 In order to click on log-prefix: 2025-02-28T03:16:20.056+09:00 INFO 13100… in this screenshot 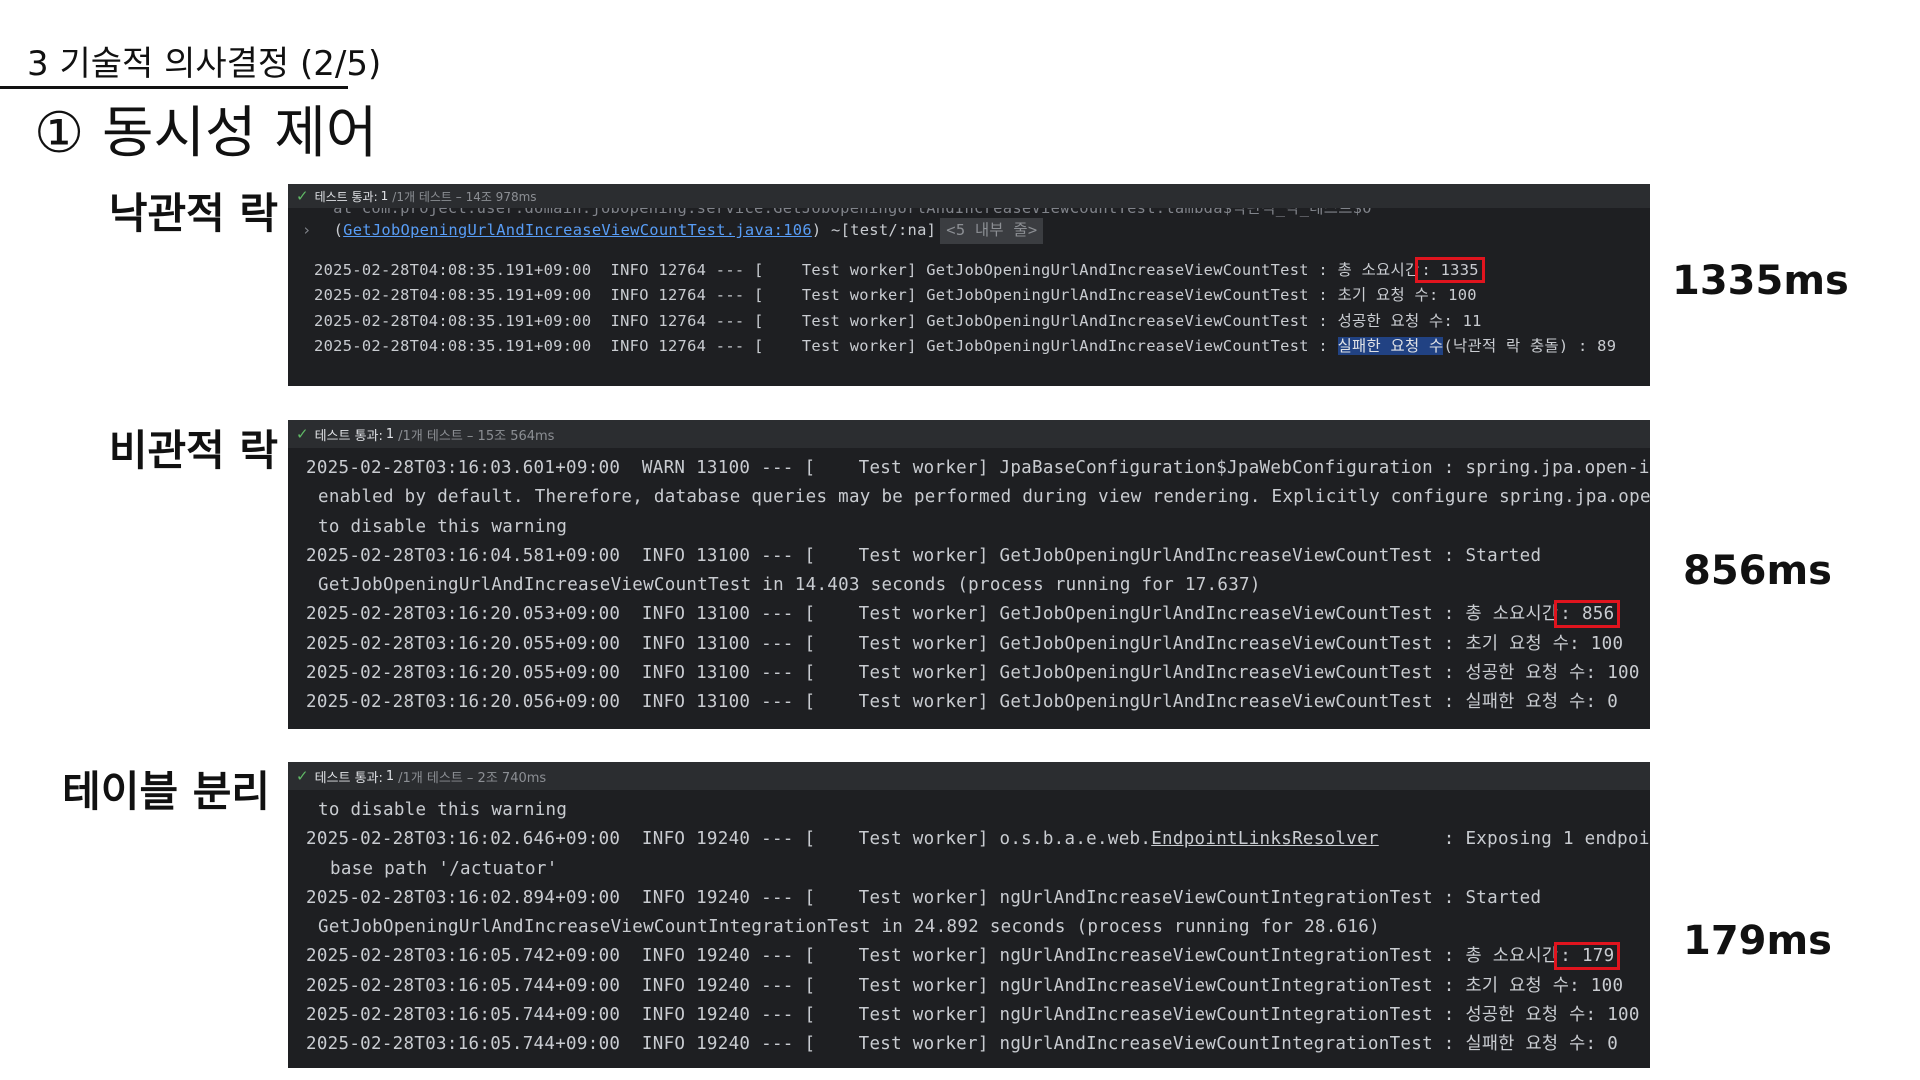, I will do `click(886, 702)`.